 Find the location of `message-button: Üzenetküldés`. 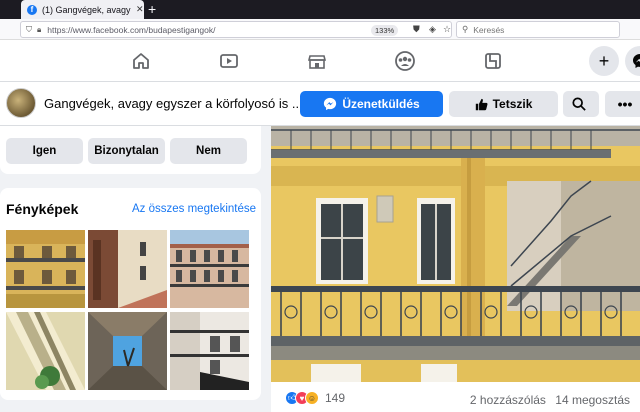

message-button: Üzenetküldés is located at coordinates (371, 104).